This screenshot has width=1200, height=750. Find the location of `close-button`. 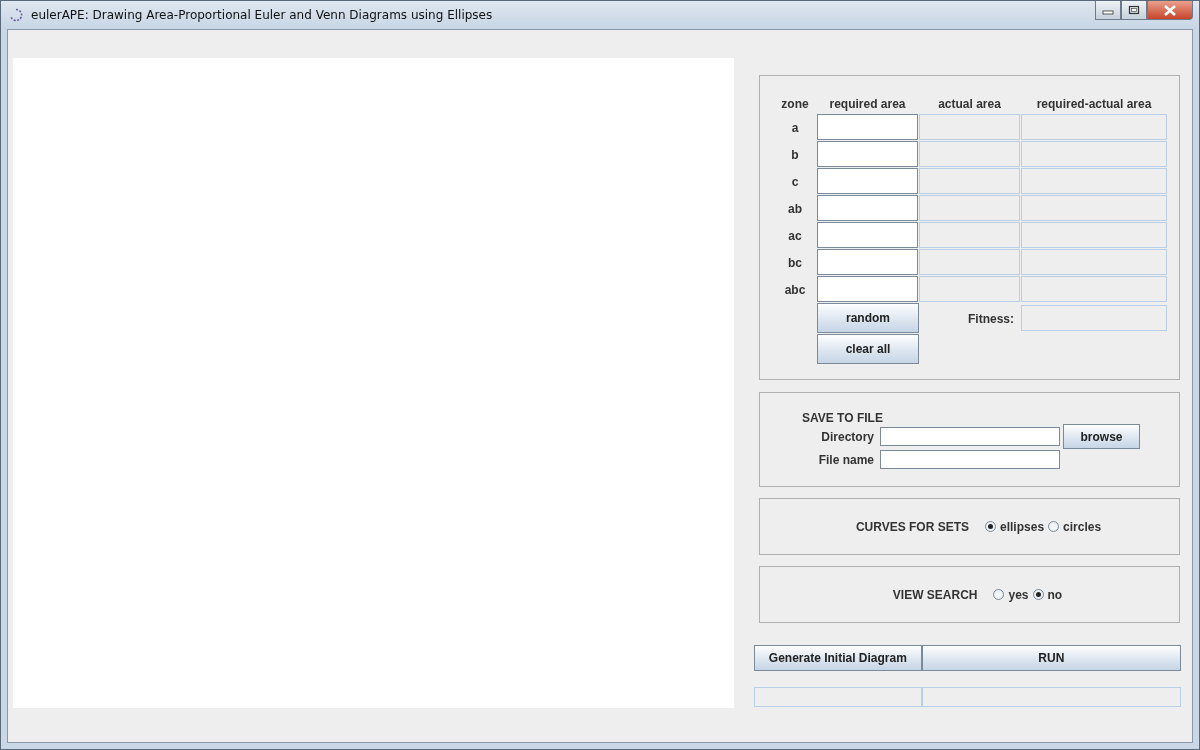

close-button is located at coordinates (1170, 10).